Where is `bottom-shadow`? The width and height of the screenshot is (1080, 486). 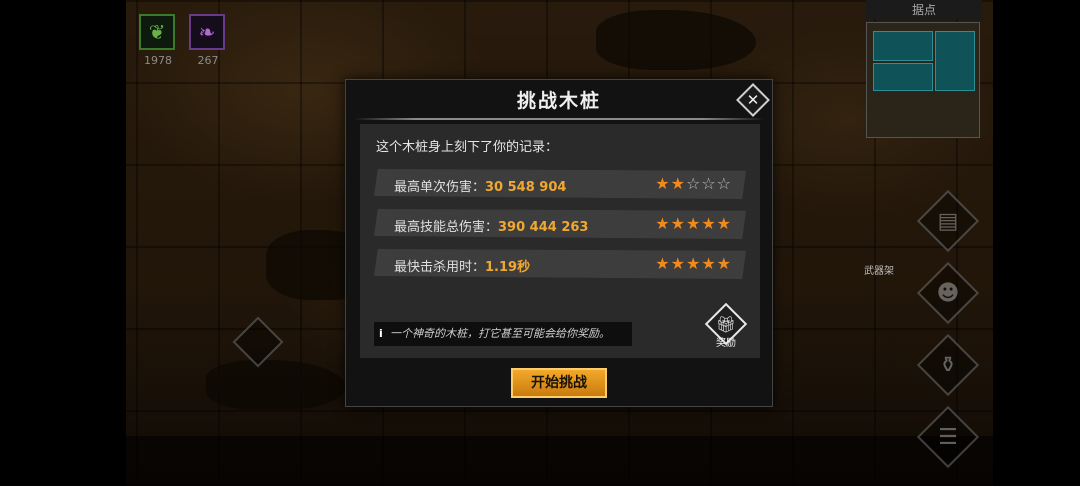 bottom-shadow is located at coordinates (559, 461).